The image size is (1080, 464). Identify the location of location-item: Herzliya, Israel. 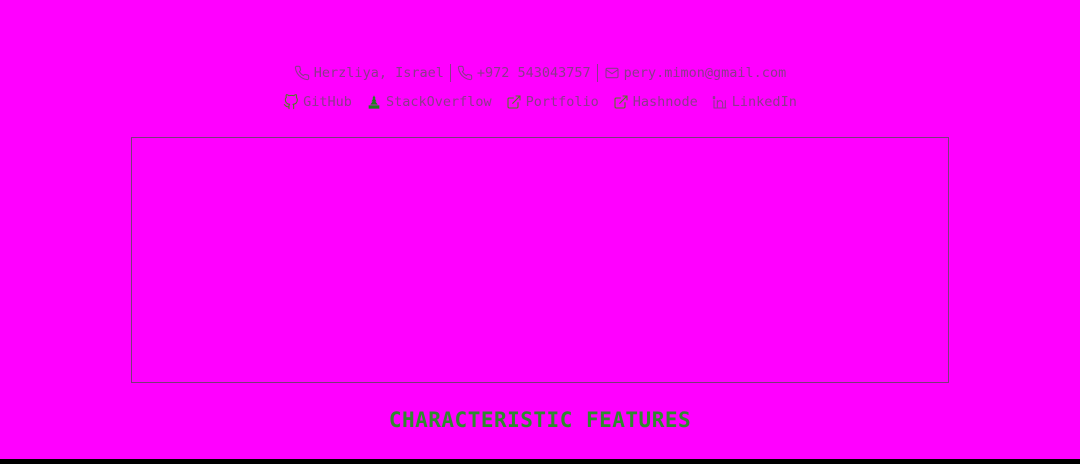
(369, 73).